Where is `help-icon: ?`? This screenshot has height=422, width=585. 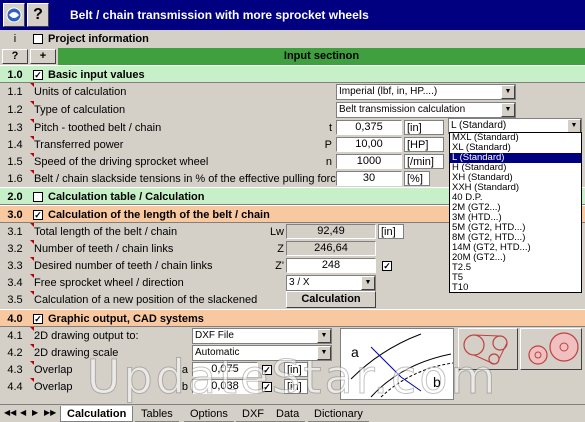 help-icon: ? is located at coordinates (38, 15).